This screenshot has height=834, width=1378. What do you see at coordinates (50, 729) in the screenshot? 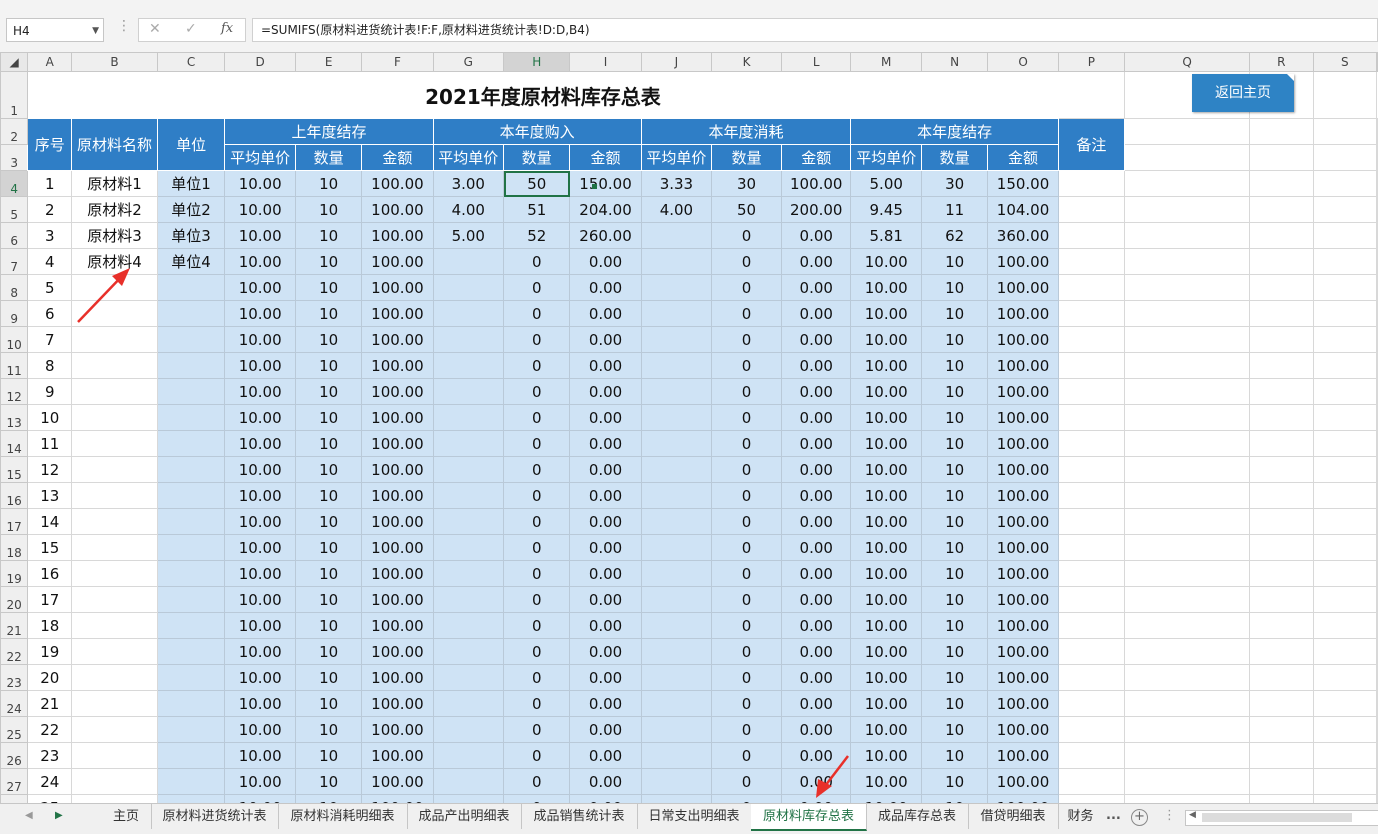
I see `cell: 22` at bounding box center [50, 729].